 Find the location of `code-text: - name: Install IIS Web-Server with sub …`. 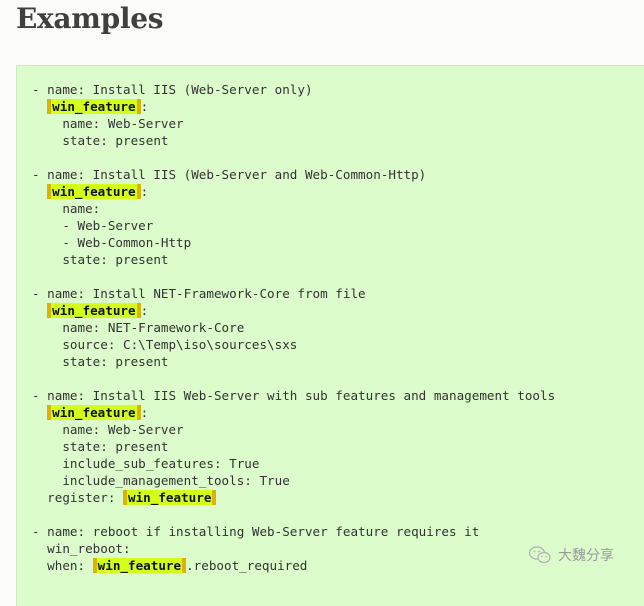

code-text: - name: Install IIS Web-Server with sub … is located at coordinates (294, 395).